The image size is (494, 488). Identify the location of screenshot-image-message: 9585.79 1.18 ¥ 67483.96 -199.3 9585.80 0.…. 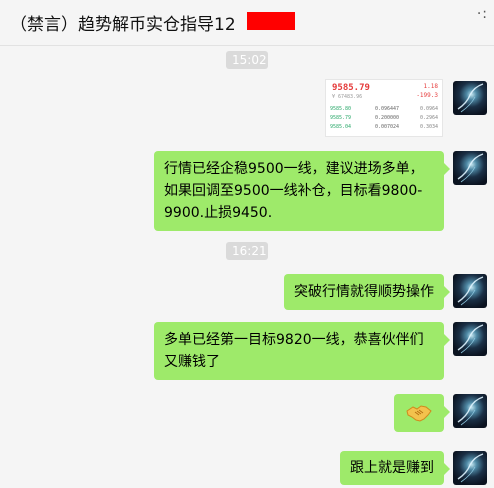
(384, 108).